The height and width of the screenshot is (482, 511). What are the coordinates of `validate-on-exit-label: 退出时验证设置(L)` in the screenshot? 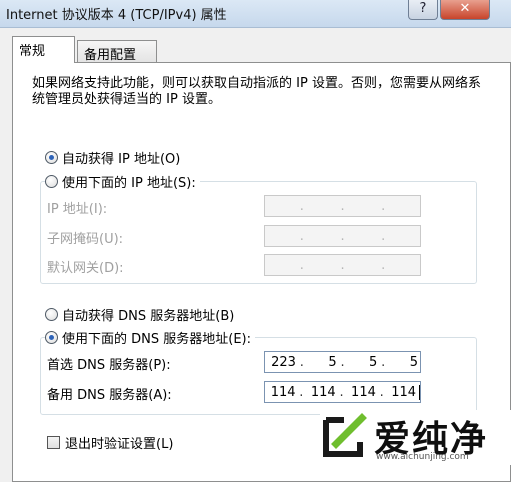 It's located at (119, 444).